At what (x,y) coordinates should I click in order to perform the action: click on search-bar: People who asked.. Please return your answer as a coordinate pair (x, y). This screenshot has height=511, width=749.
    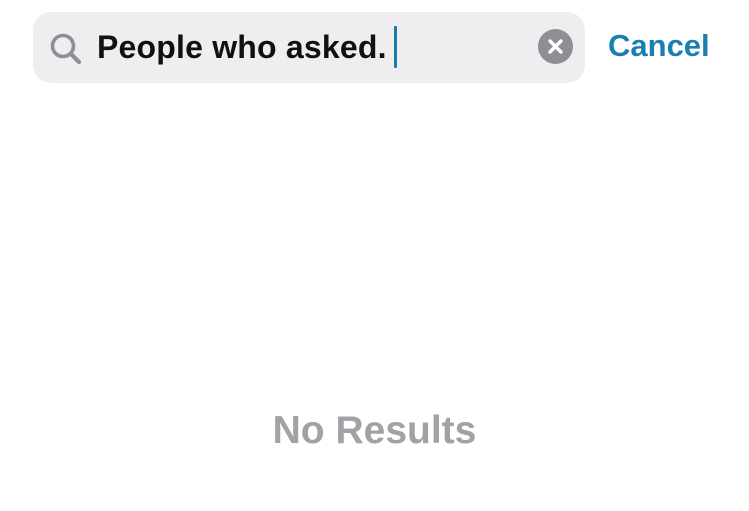
    Looking at the image, I should click on (309, 47).